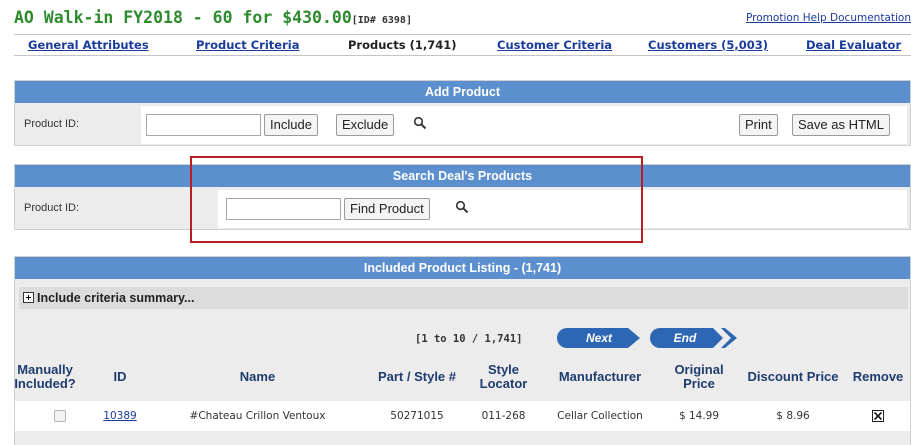  What do you see at coordinates (758, 125) in the screenshot?
I see `print-button: Print` at bounding box center [758, 125].